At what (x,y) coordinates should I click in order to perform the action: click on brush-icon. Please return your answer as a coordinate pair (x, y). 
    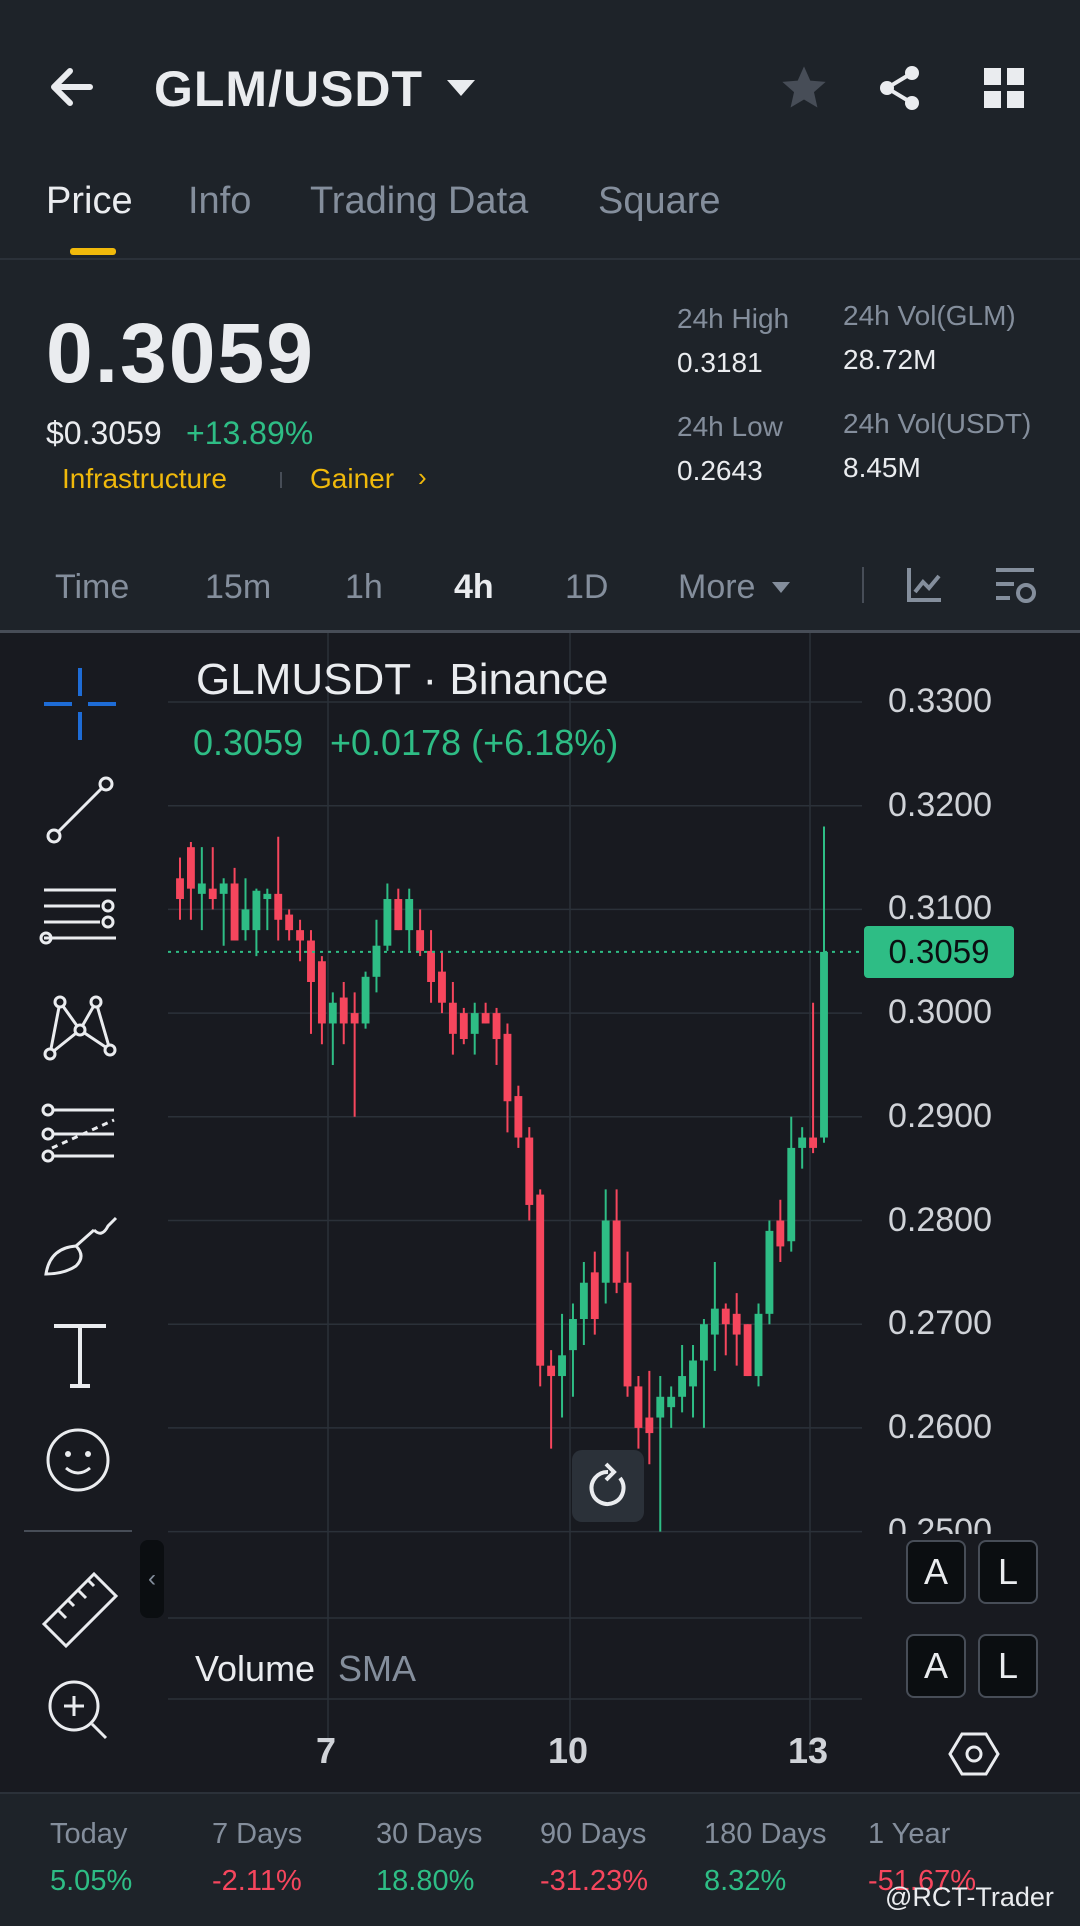
    Looking at the image, I should click on (80, 1244).